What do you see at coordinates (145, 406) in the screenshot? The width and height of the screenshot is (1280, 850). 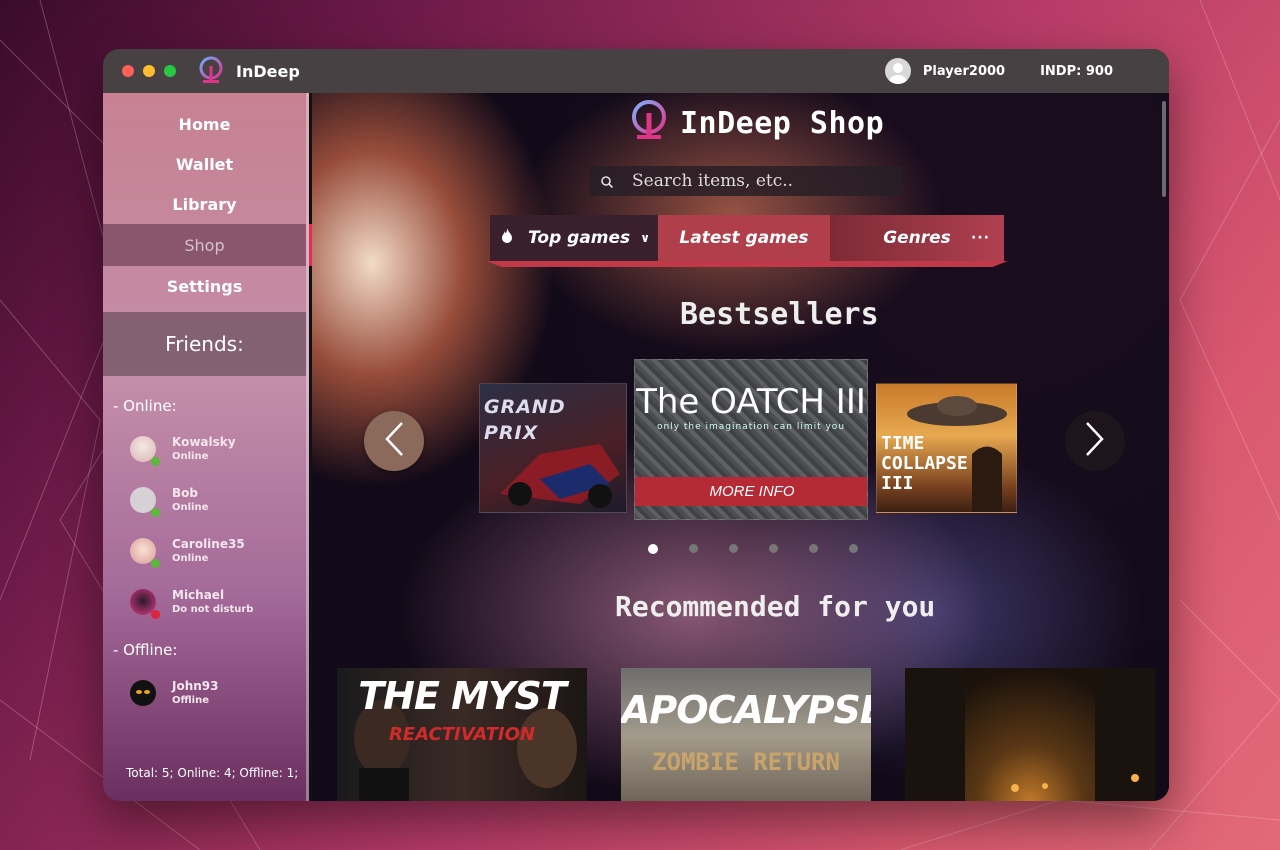 I see `online-group-heading: - Online:` at bounding box center [145, 406].